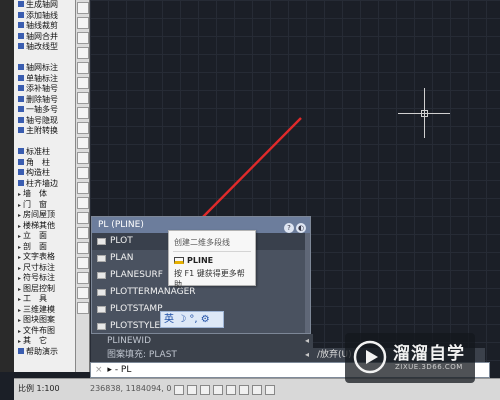  I want to click on palette-item: 删除轴号, so click(44, 100).